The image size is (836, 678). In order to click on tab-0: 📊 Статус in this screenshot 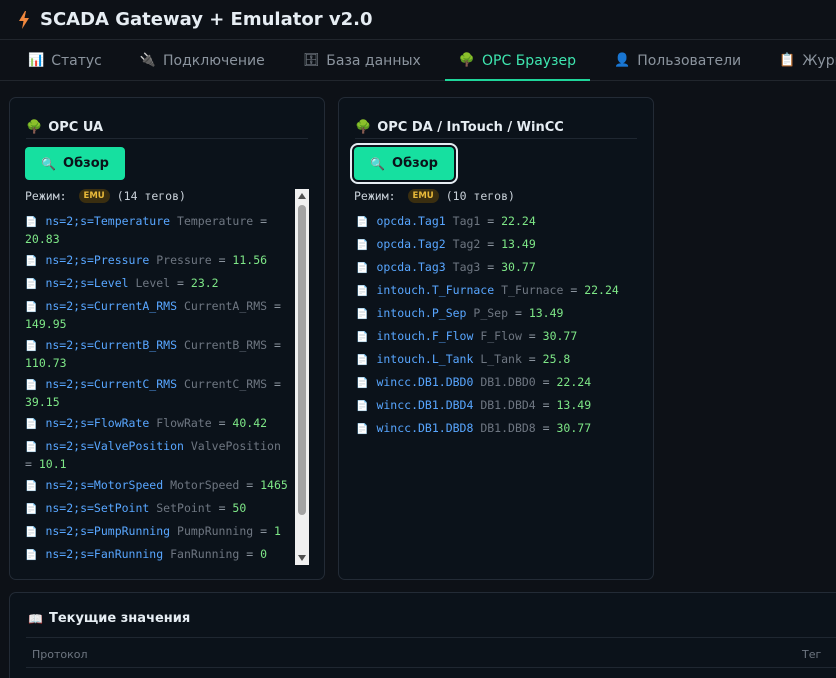, I will do `click(65, 60)`.